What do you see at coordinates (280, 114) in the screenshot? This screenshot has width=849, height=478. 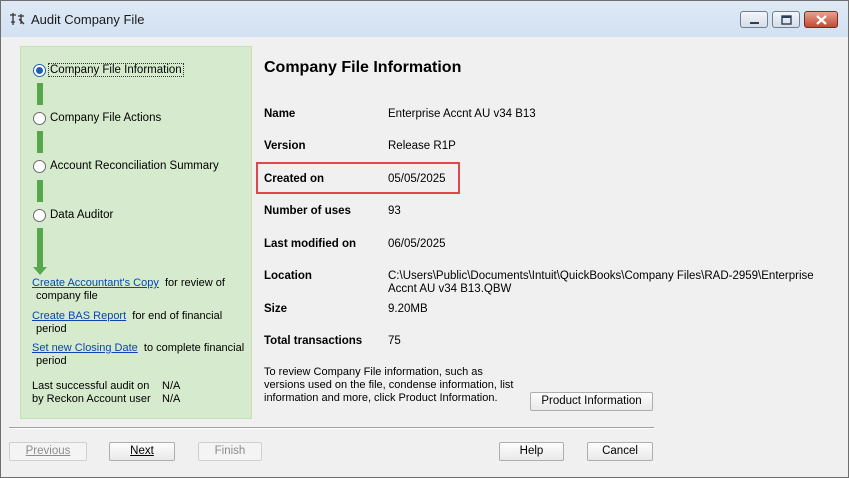 I see `field-label: Name` at bounding box center [280, 114].